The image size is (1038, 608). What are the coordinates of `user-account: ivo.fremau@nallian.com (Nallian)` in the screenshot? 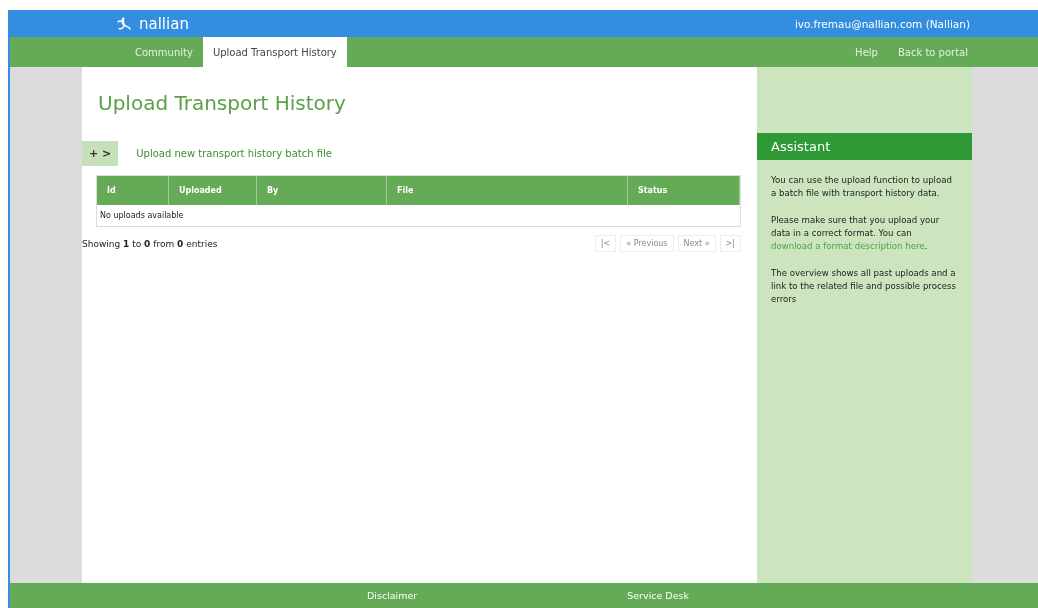 It's located at (882, 23).